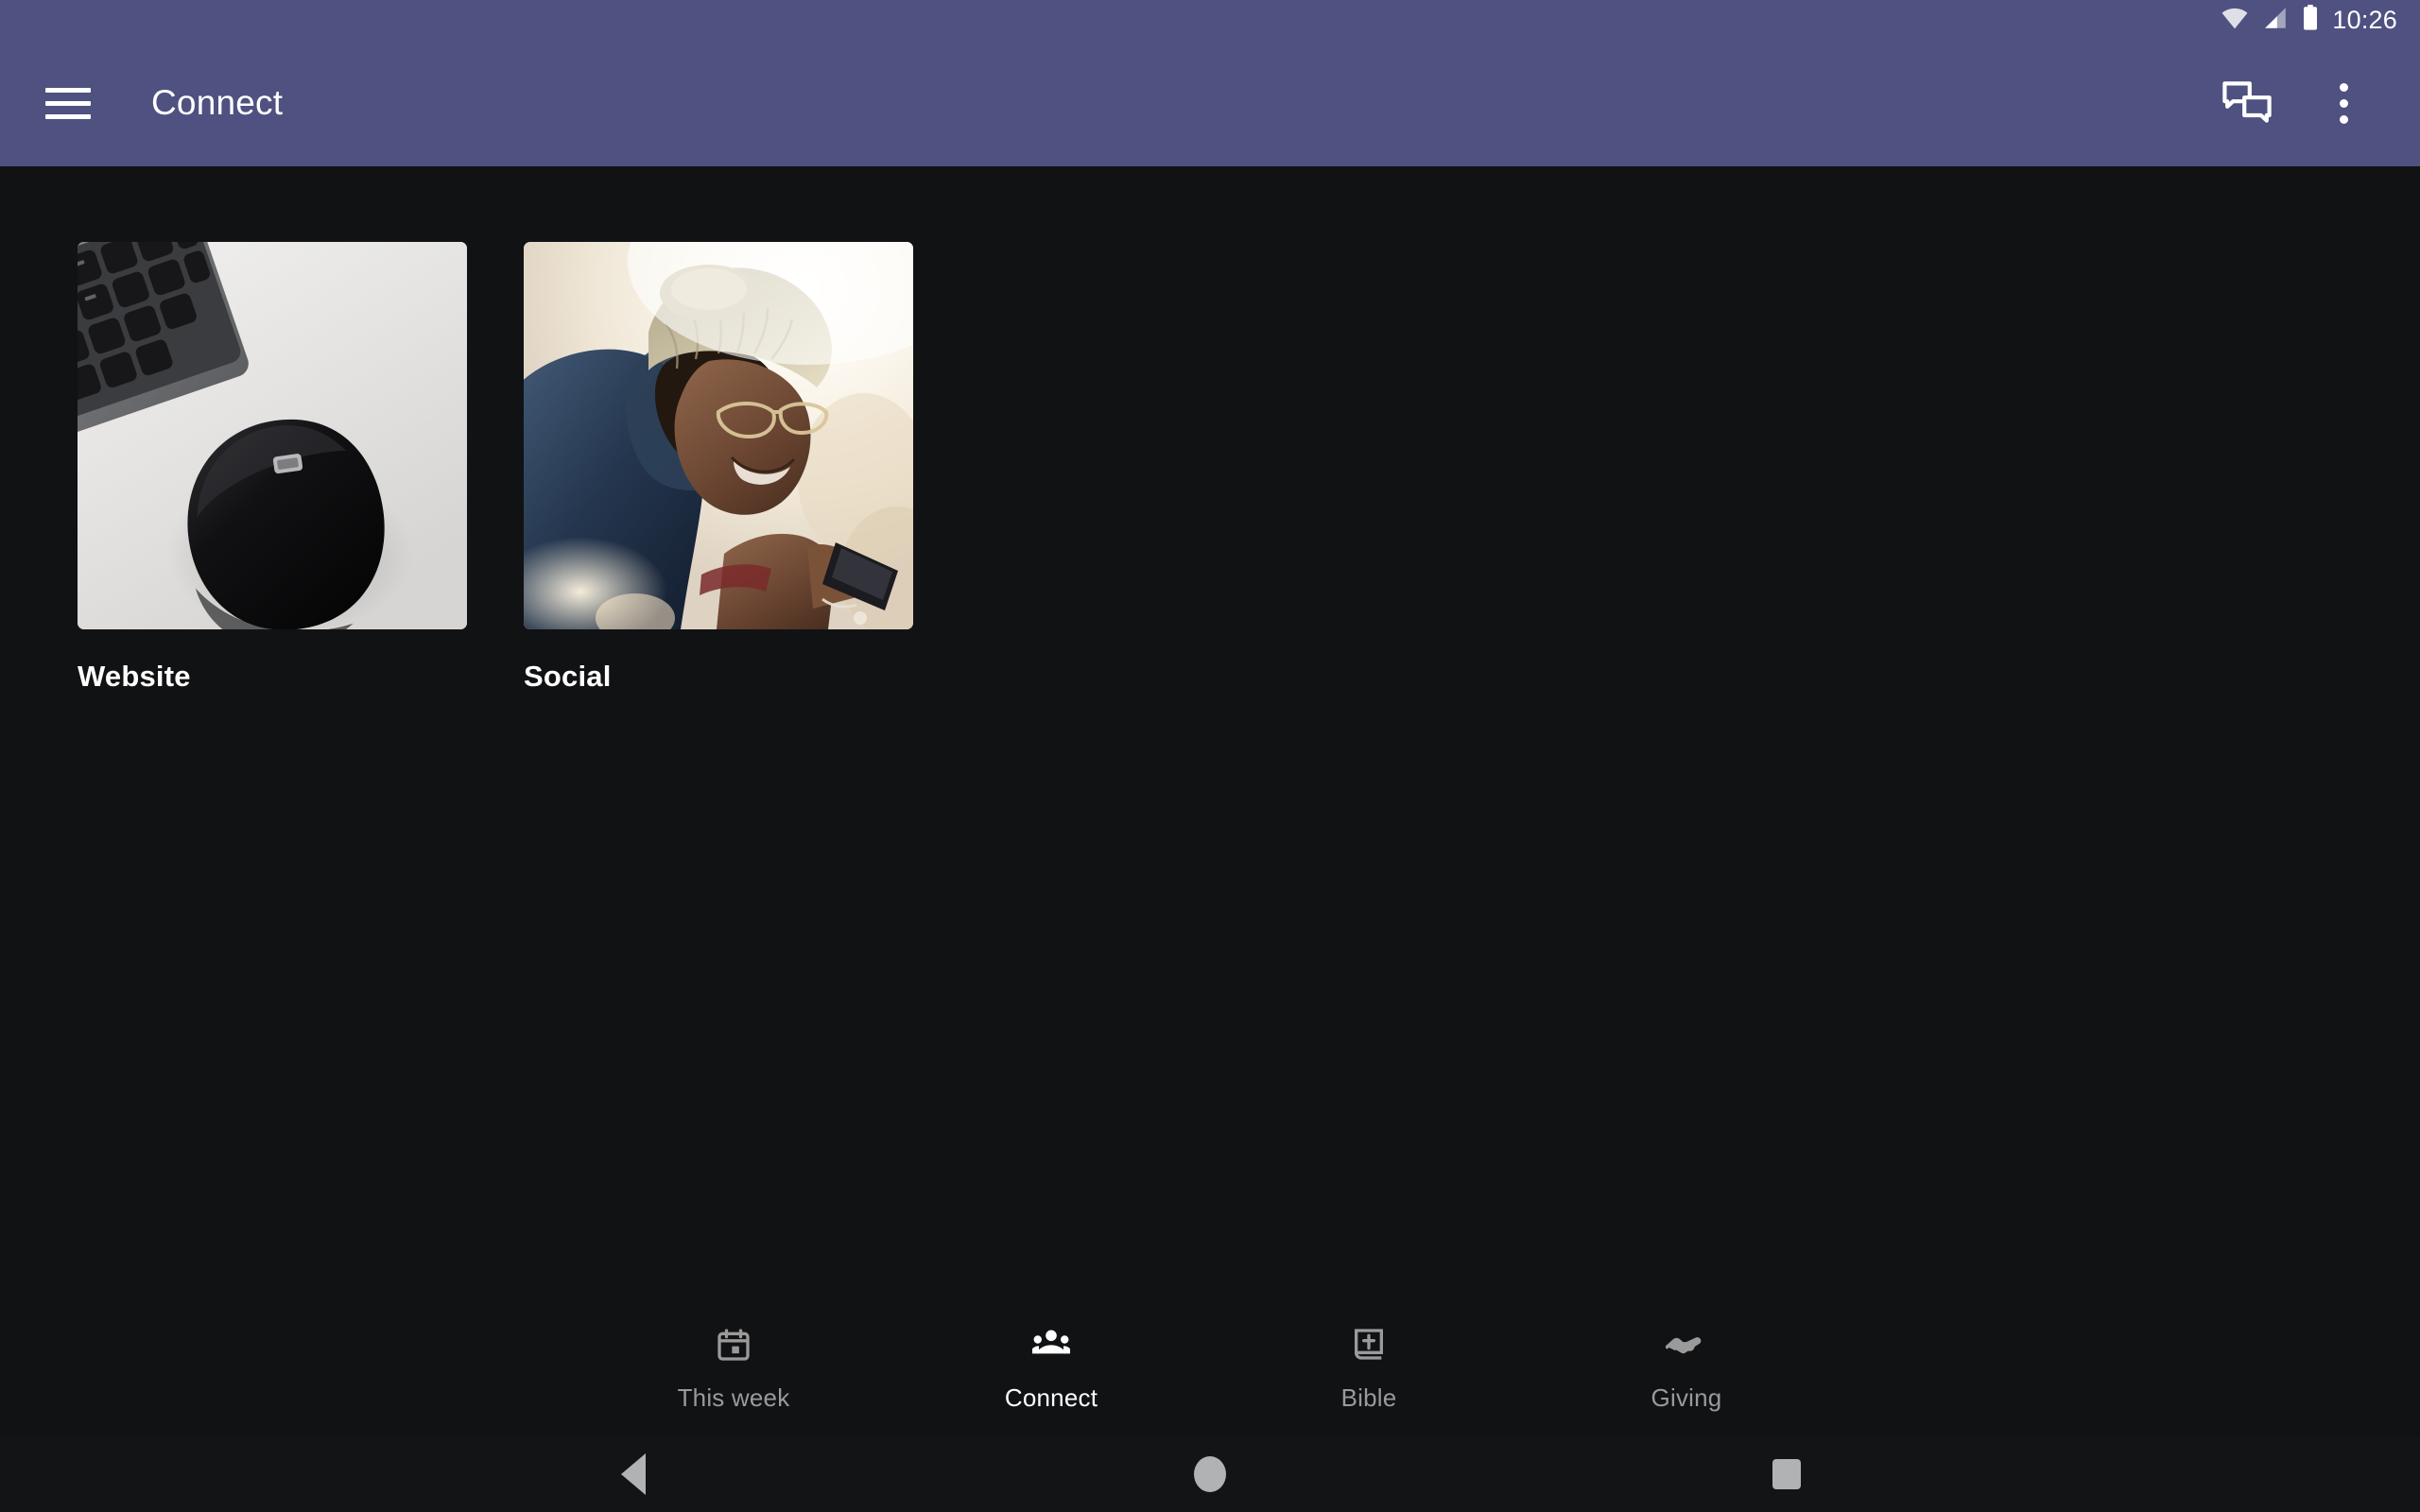 The image size is (2420, 1512). I want to click on status-bar-clock: 10:26, so click(2364, 19).